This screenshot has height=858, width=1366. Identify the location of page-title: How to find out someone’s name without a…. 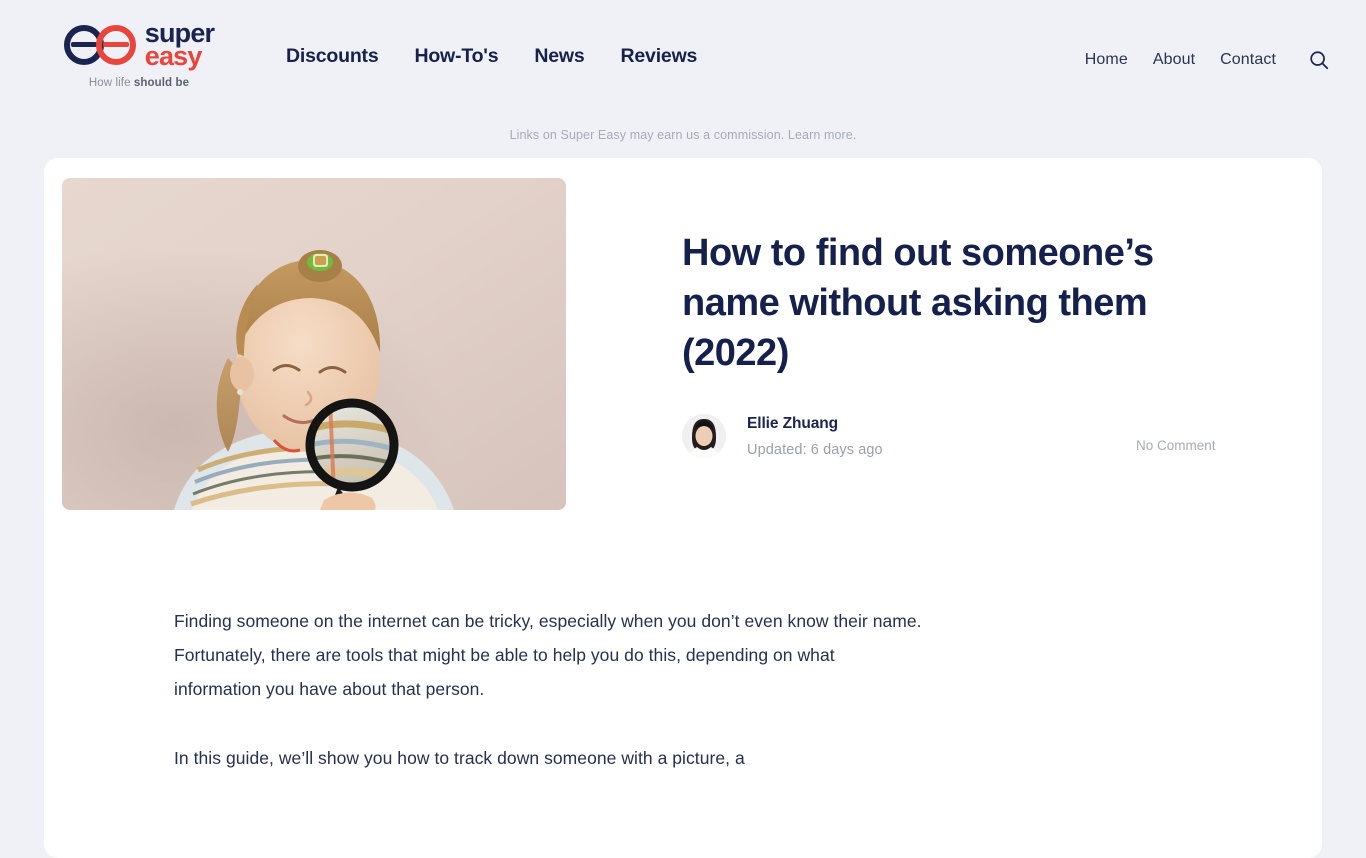
(918, 303).